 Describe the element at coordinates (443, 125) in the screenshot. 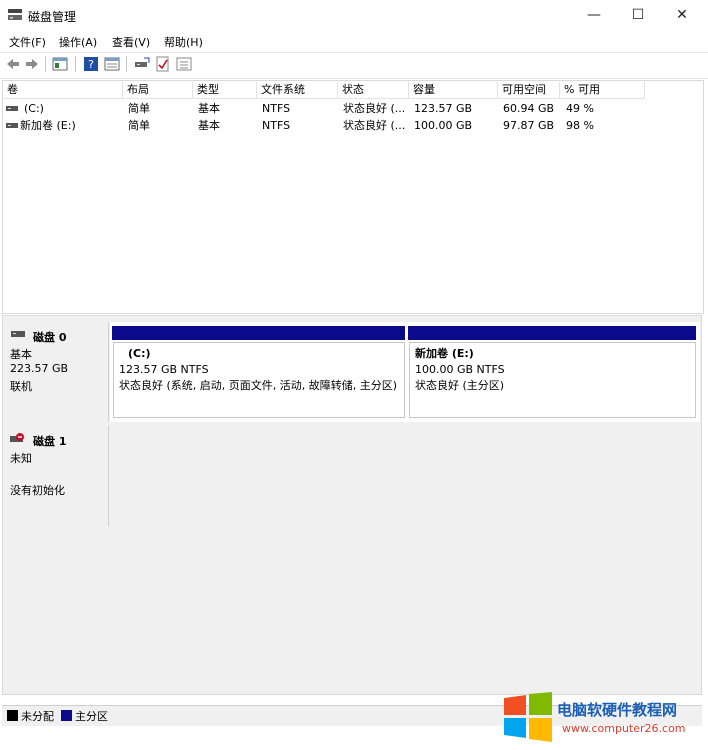

I see `volume-capacity: 100.00 GB` at that location.